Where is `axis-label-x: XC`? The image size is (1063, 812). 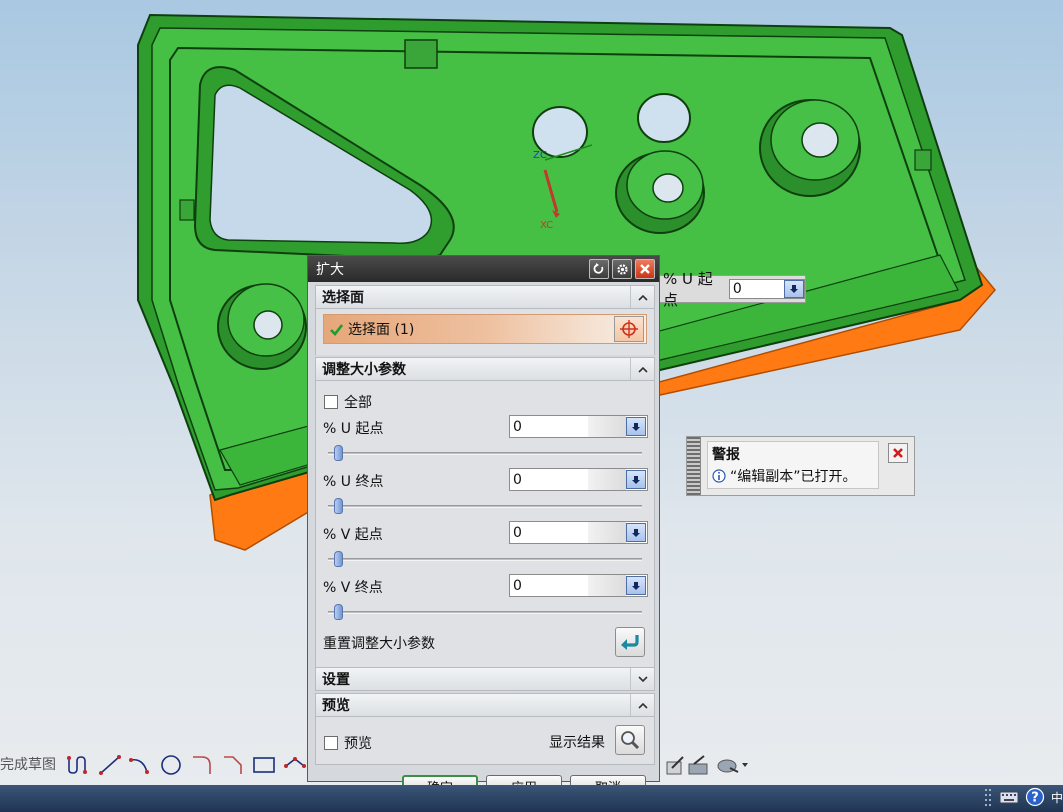 axis-label-x: XC is located at coordinates (546, 225).